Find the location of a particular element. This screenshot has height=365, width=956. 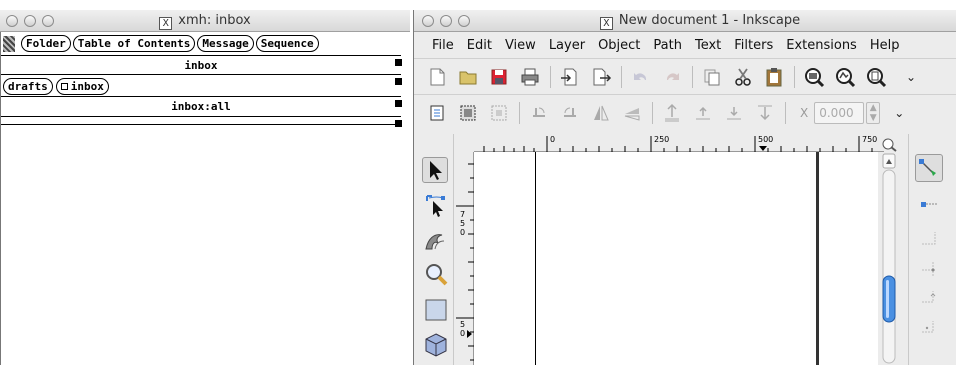

folder-menu-button: Folder is located at coordinates (46, 43).